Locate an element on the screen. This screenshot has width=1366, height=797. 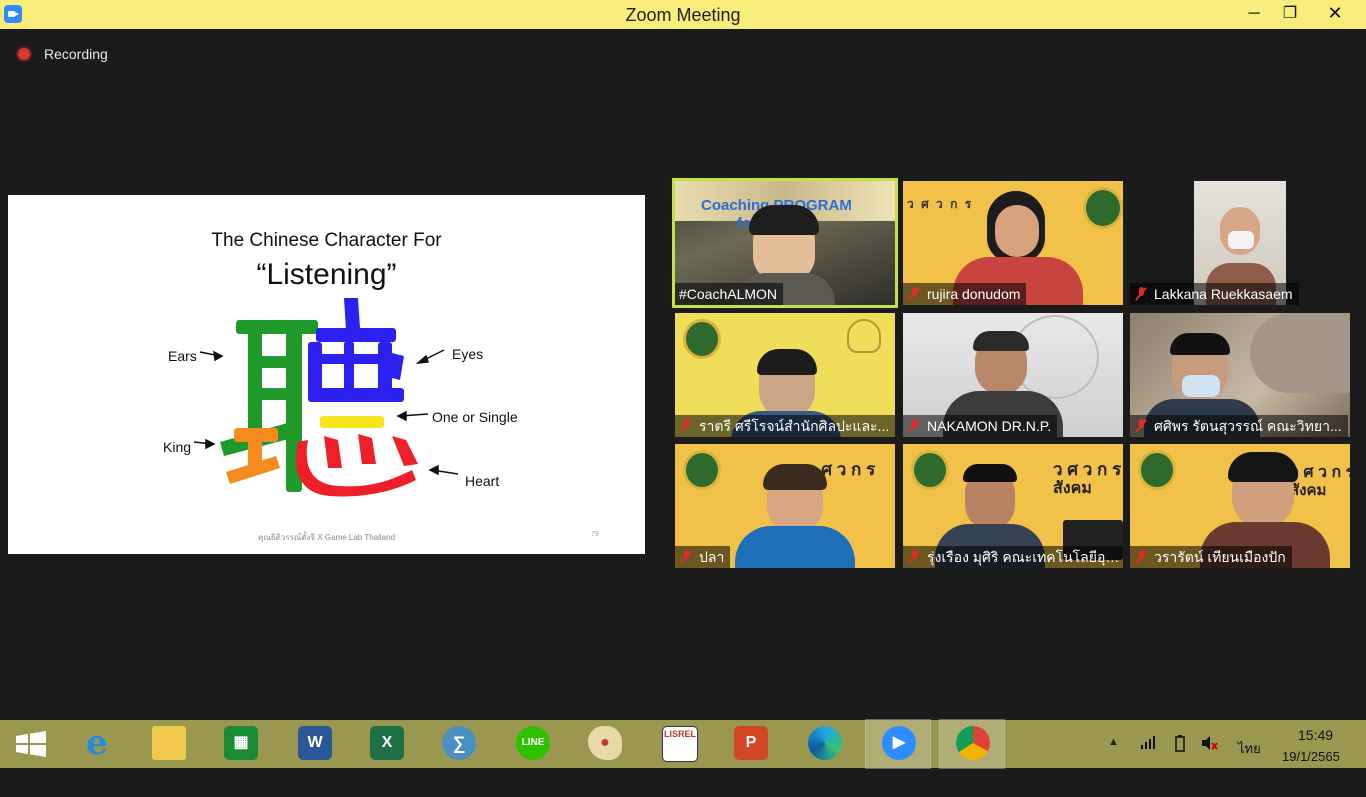
internet-explorer-icon: e is located at coordinates (97, 743).